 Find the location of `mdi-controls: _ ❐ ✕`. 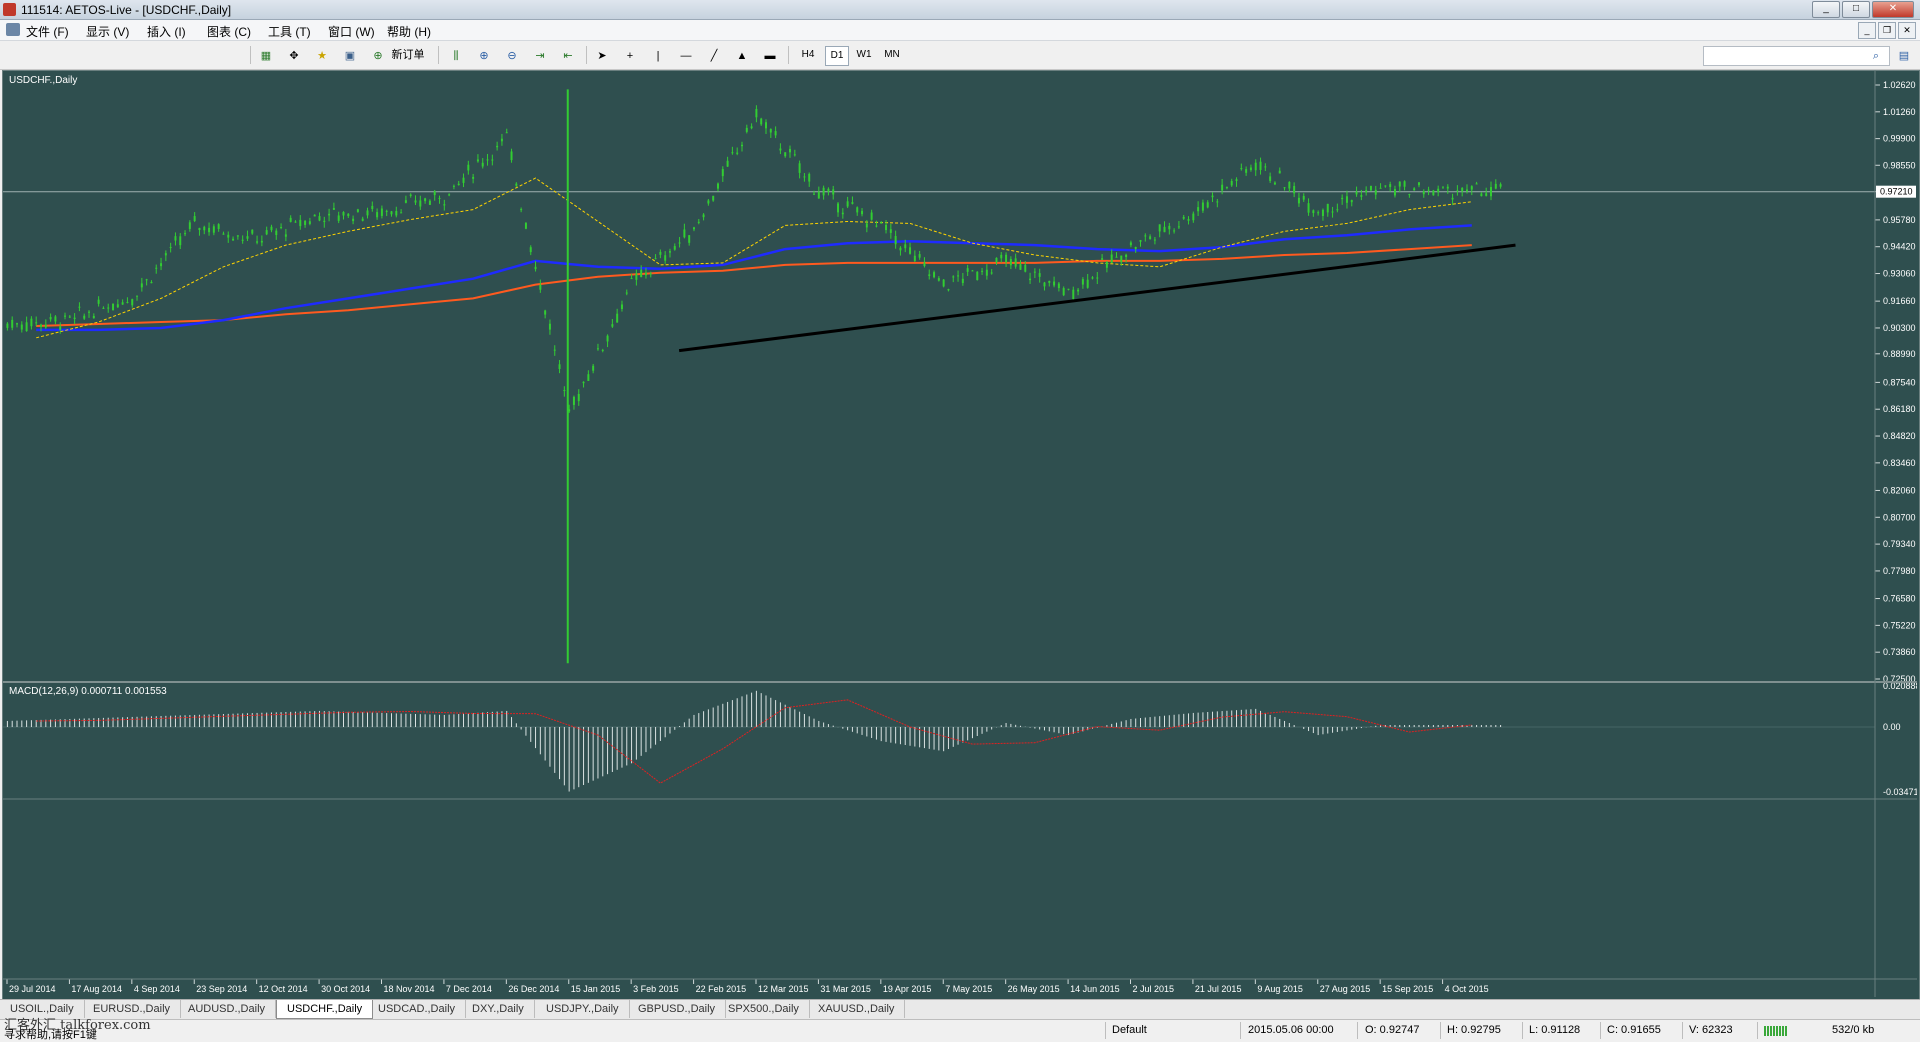

mdi-controls: _ ❐ ✕ is located at coordinates (1887, 30).